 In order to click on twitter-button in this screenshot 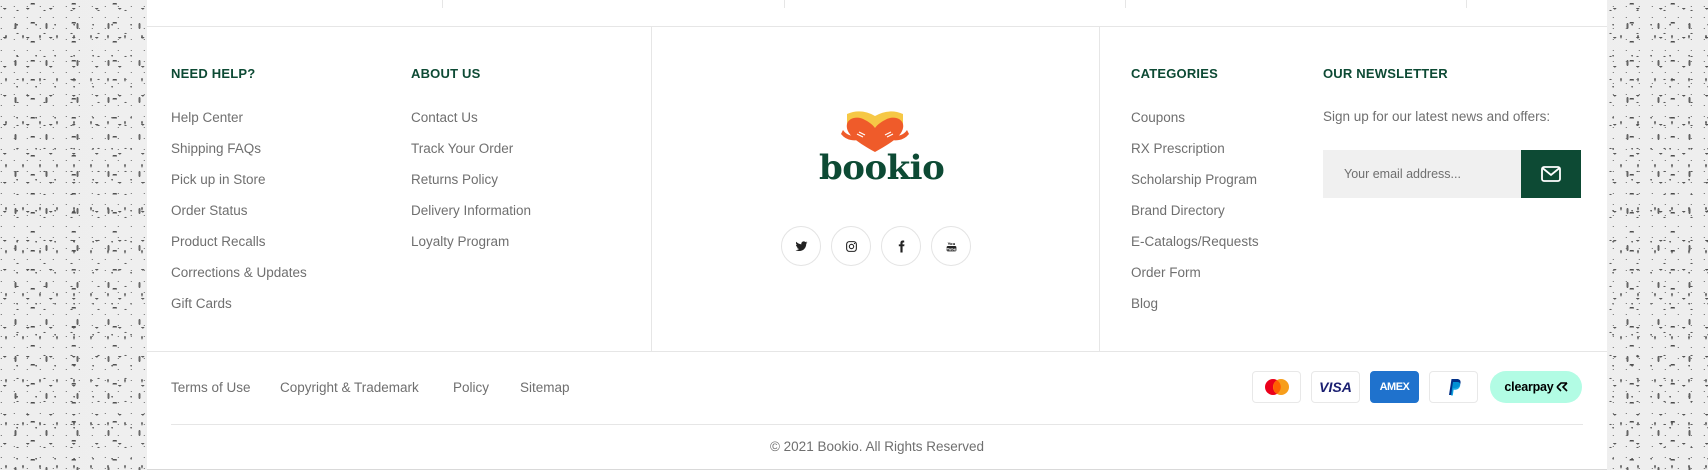, I will do `click(801, 246)`.